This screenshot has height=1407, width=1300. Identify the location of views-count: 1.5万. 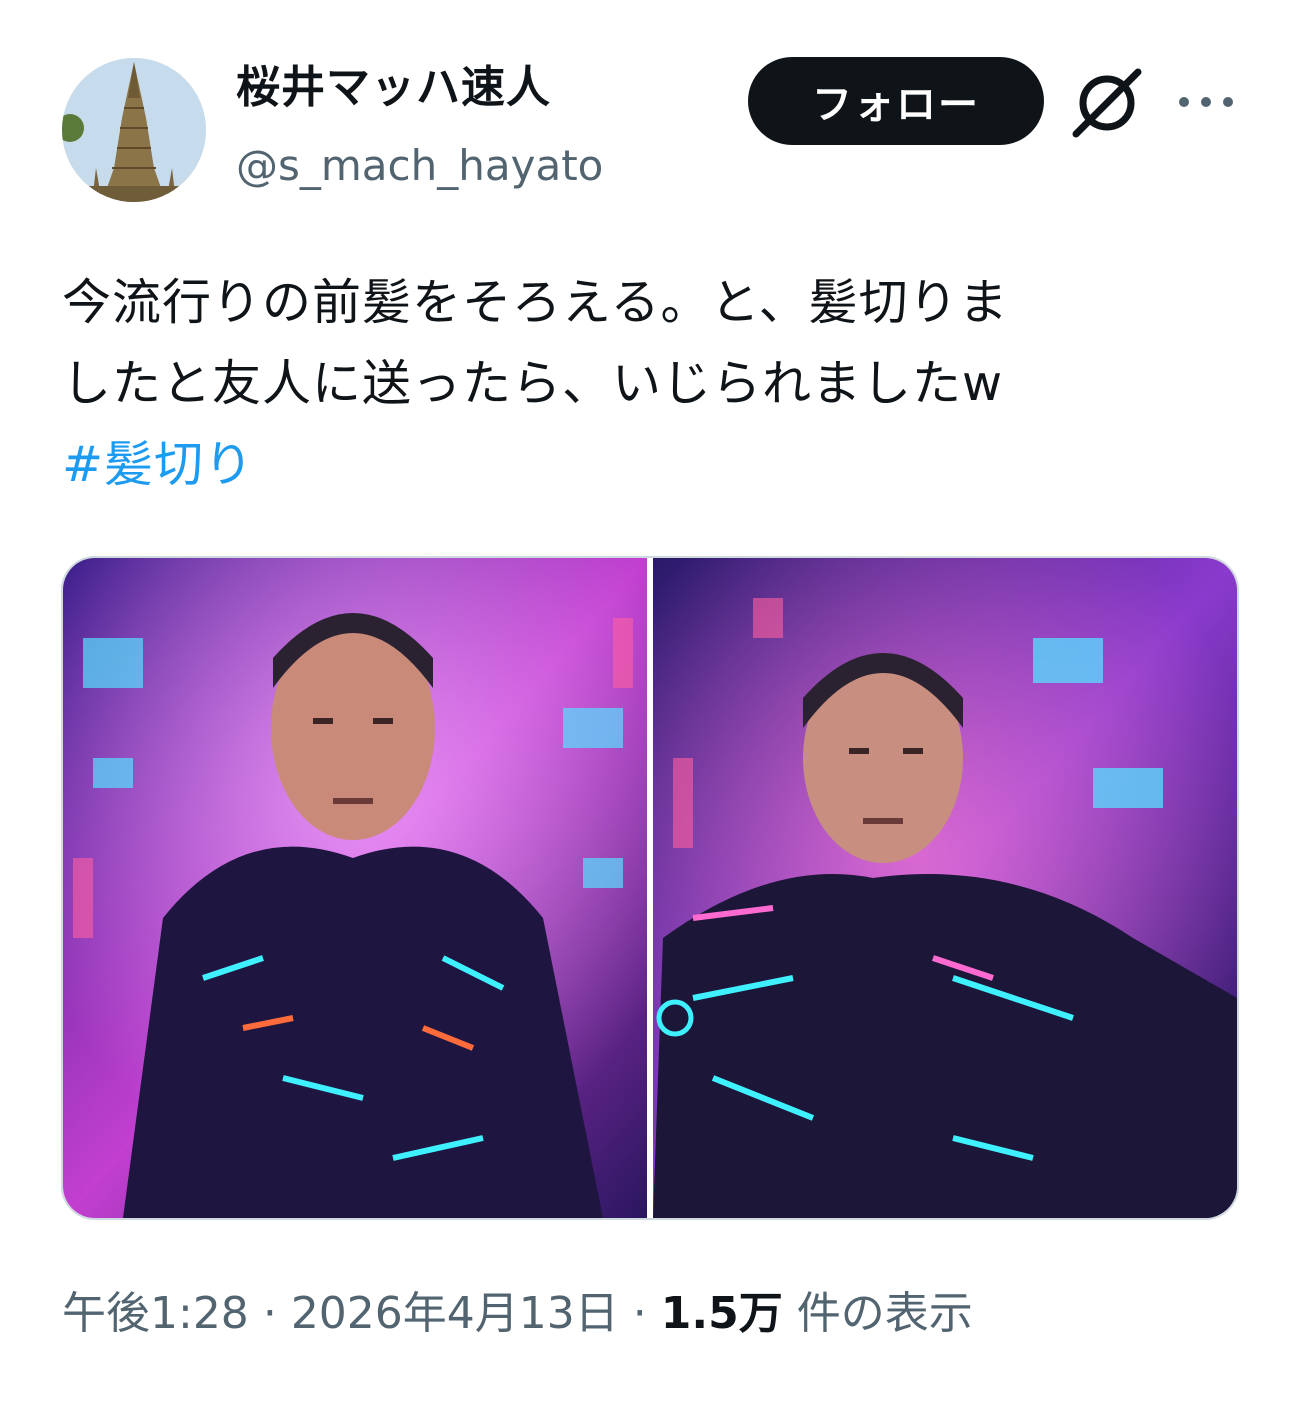
(722, 1313).